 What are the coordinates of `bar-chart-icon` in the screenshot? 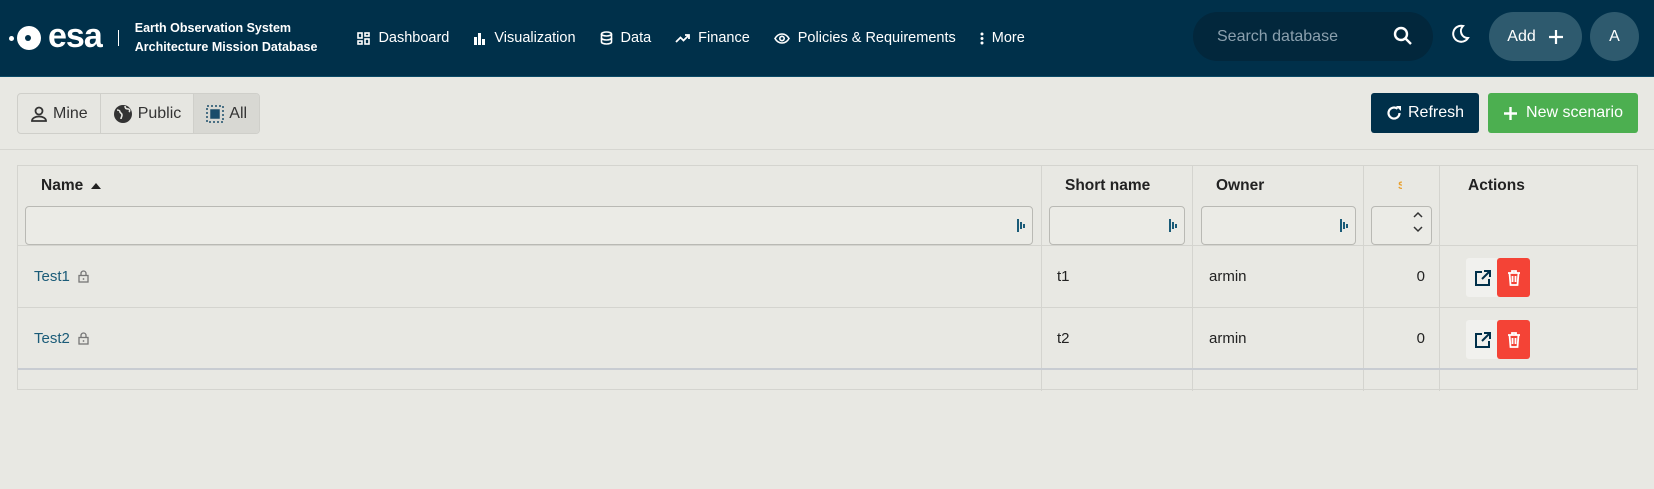 It's located at (480, 38).